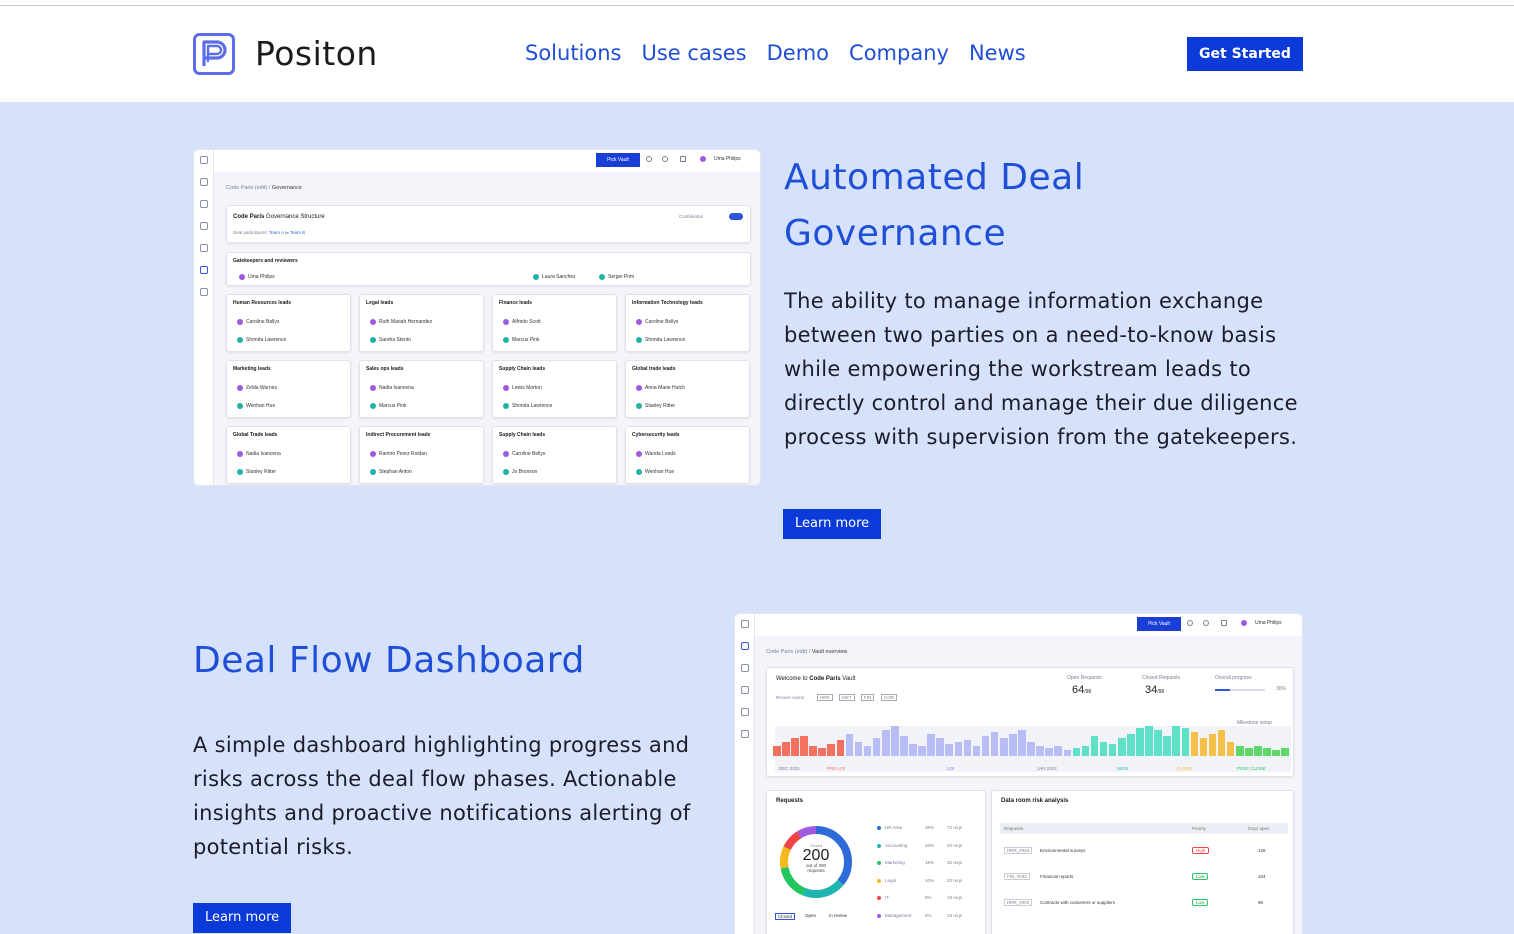  Describe the element at coordinates (1057, 876) in the screenshot. I see `risk-name: Financial reports` at that location.